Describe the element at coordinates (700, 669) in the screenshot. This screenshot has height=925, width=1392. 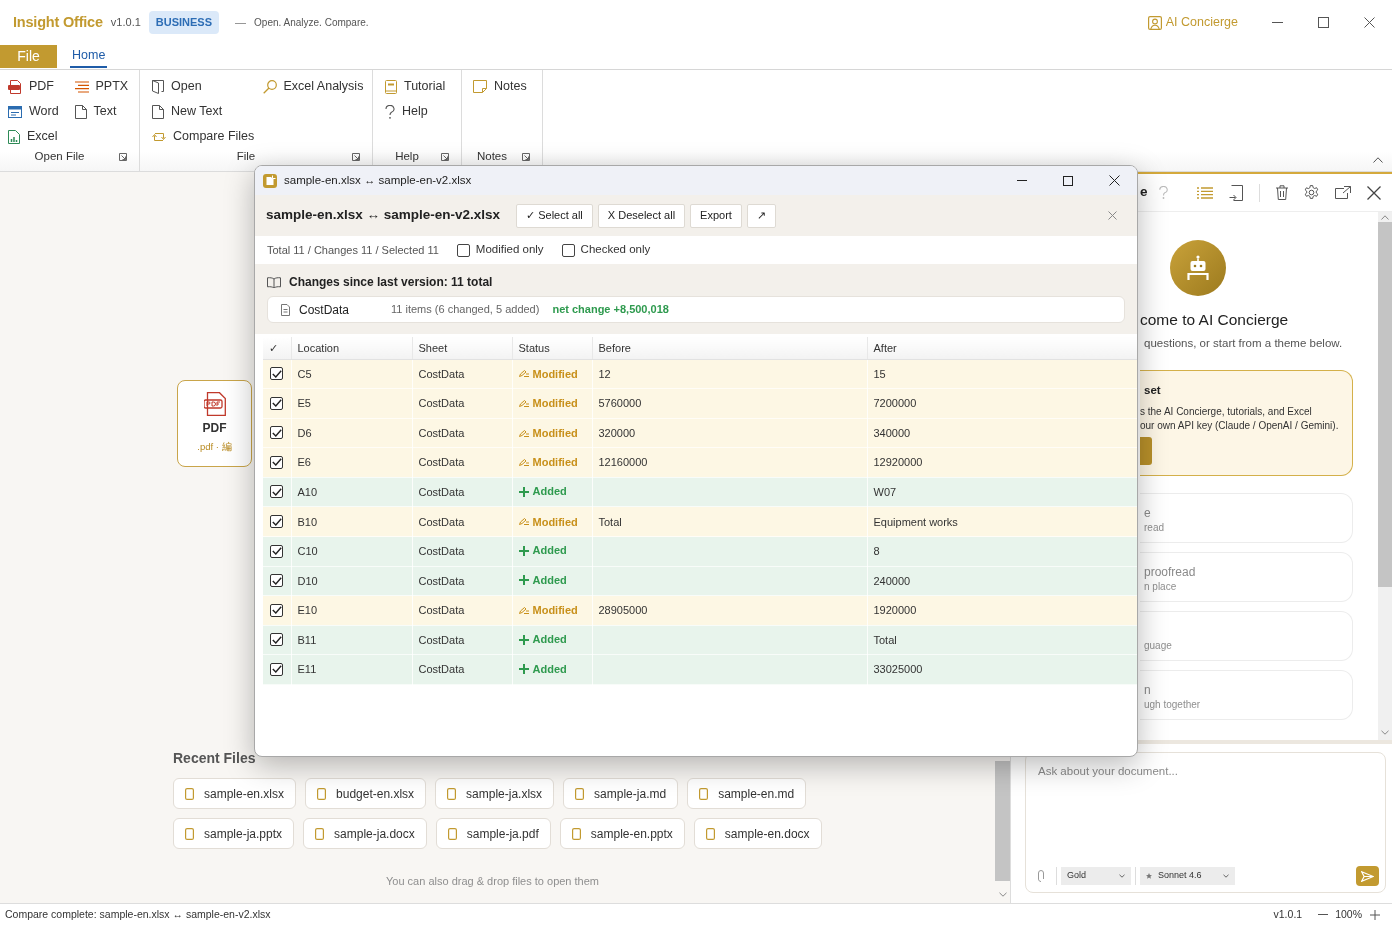
I see `table-row: E11 CostData Added 33025000` at that location.